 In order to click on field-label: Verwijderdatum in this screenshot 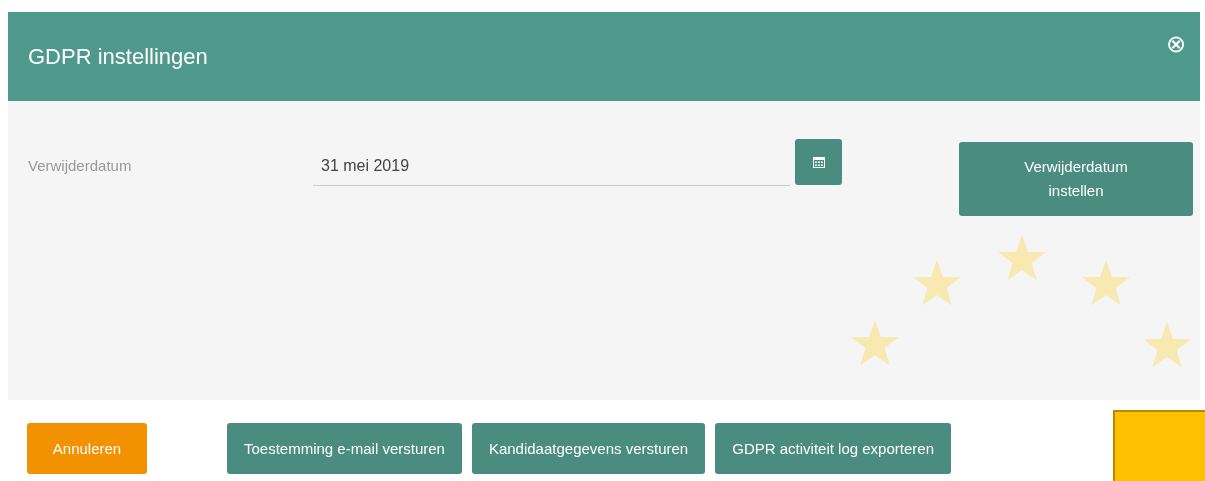, I will do `click(80, 165)`.